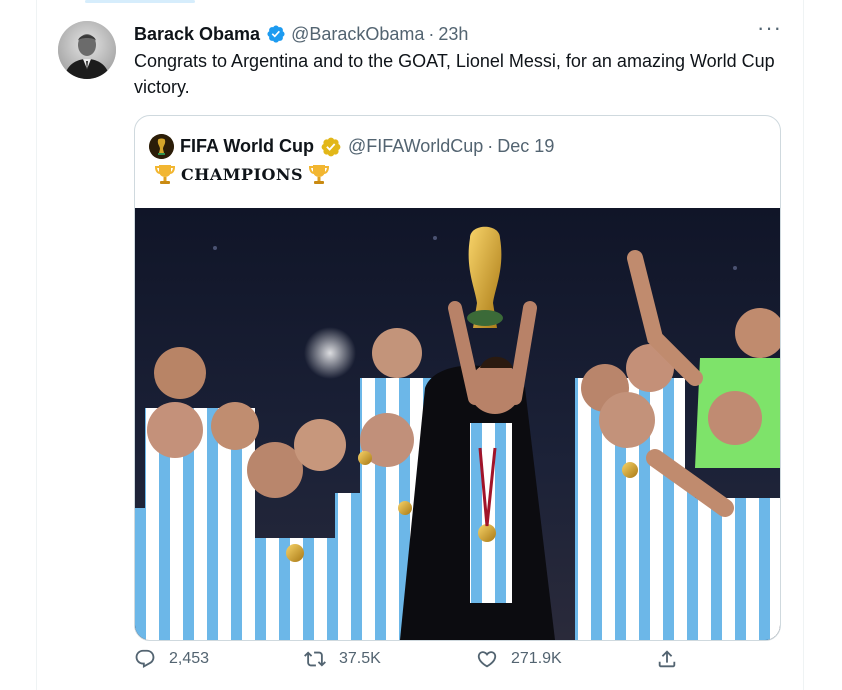  I want to click on top-divider, so click(420, 2).